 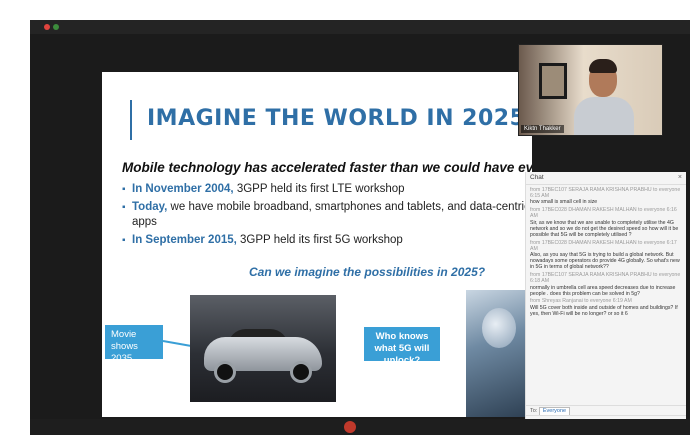 What do you see at coordinates (150, 207) in the screenshot?
I see `bullet-highlight: Today,` at bounding box center [150, 207].